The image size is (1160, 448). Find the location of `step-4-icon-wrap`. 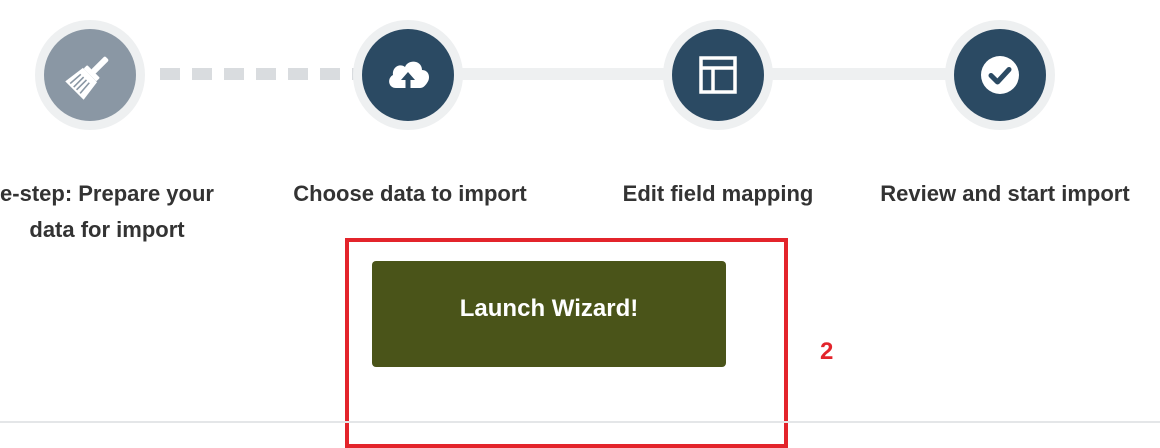

step-4-icon-wrap is located at coordinates (1000, 75).